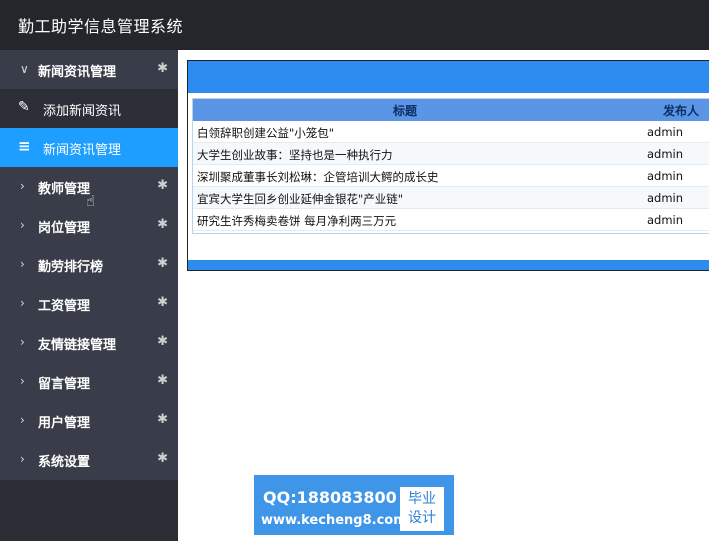 The width and height of the screenshot is (709, 541). What do you see at coordinates (451, 176) in the screenshot?
I see `table-row: 深圳聚成董事长刘松琳：企管培训大鳄的成长史 admin` at bounding box center [451, 176].